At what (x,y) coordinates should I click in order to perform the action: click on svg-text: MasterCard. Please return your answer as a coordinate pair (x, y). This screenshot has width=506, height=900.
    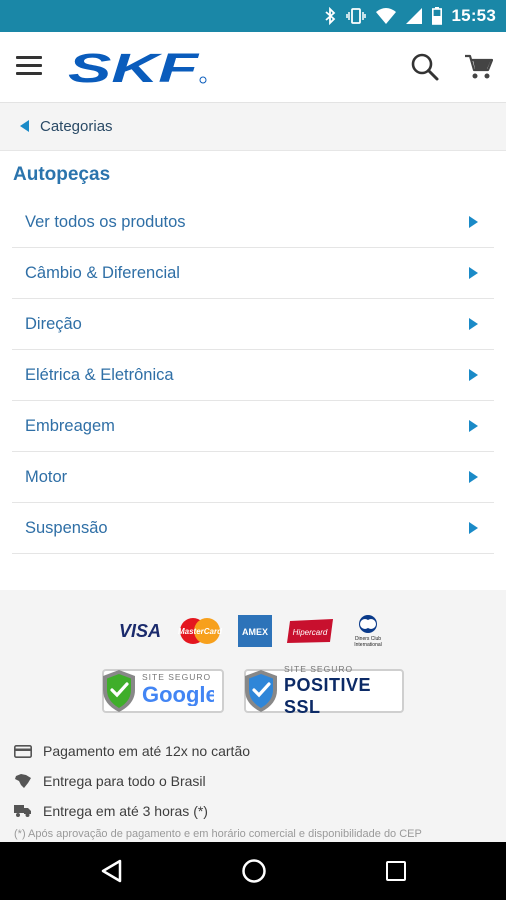
    Looking at the image, I should click on (200, 631).